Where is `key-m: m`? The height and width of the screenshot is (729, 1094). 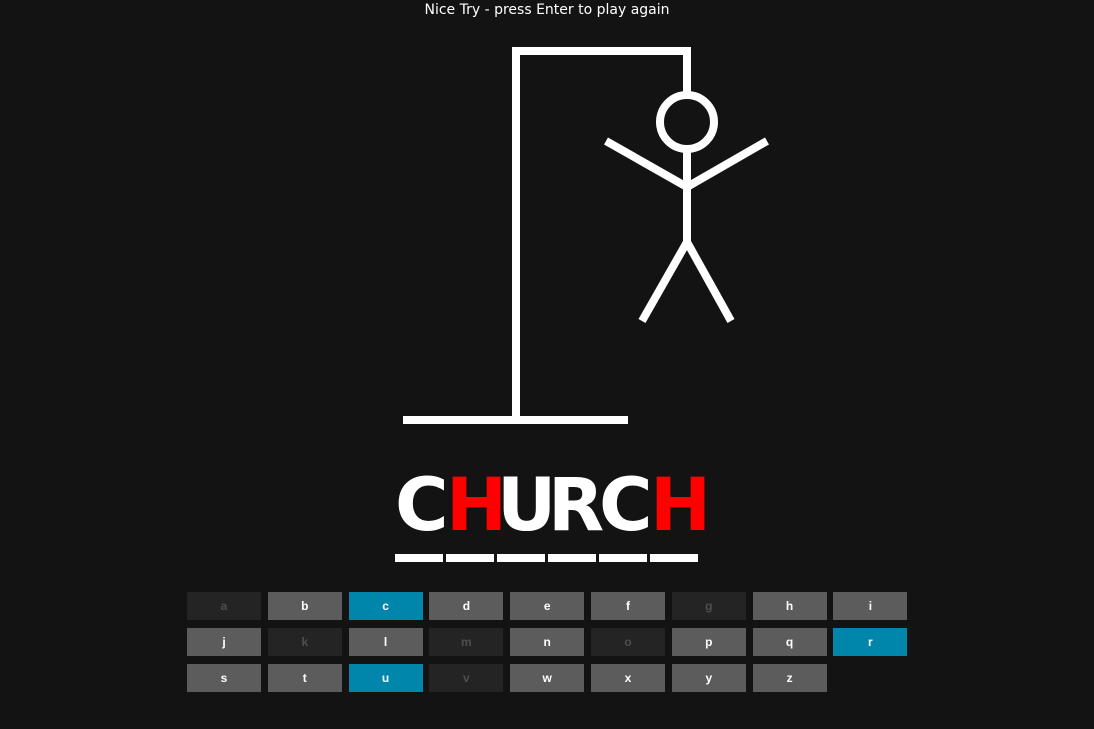
key-m: m is located at coordinates (466, 642).